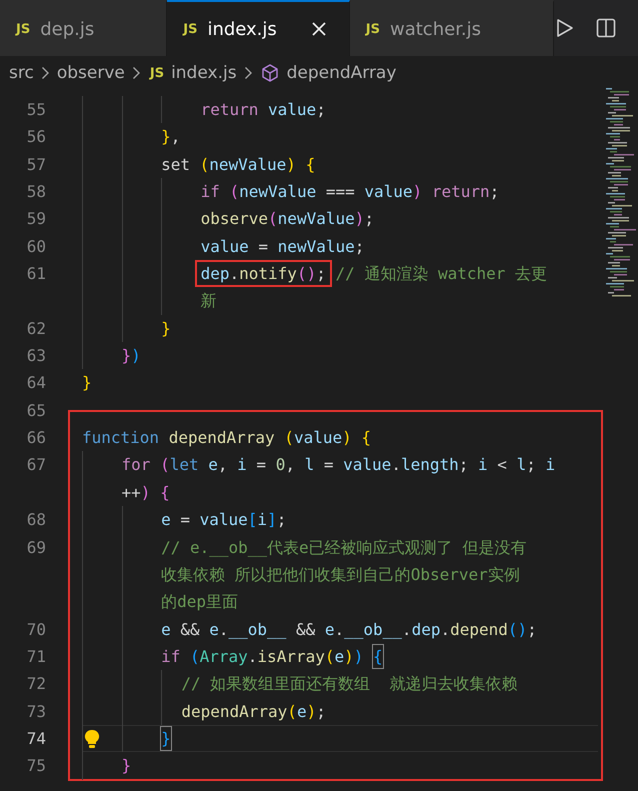 The height and width of the screenshot is (791, 638). Describe the element at coordinates (565, 28) in the screenshot. I see `run-icon` at that location.